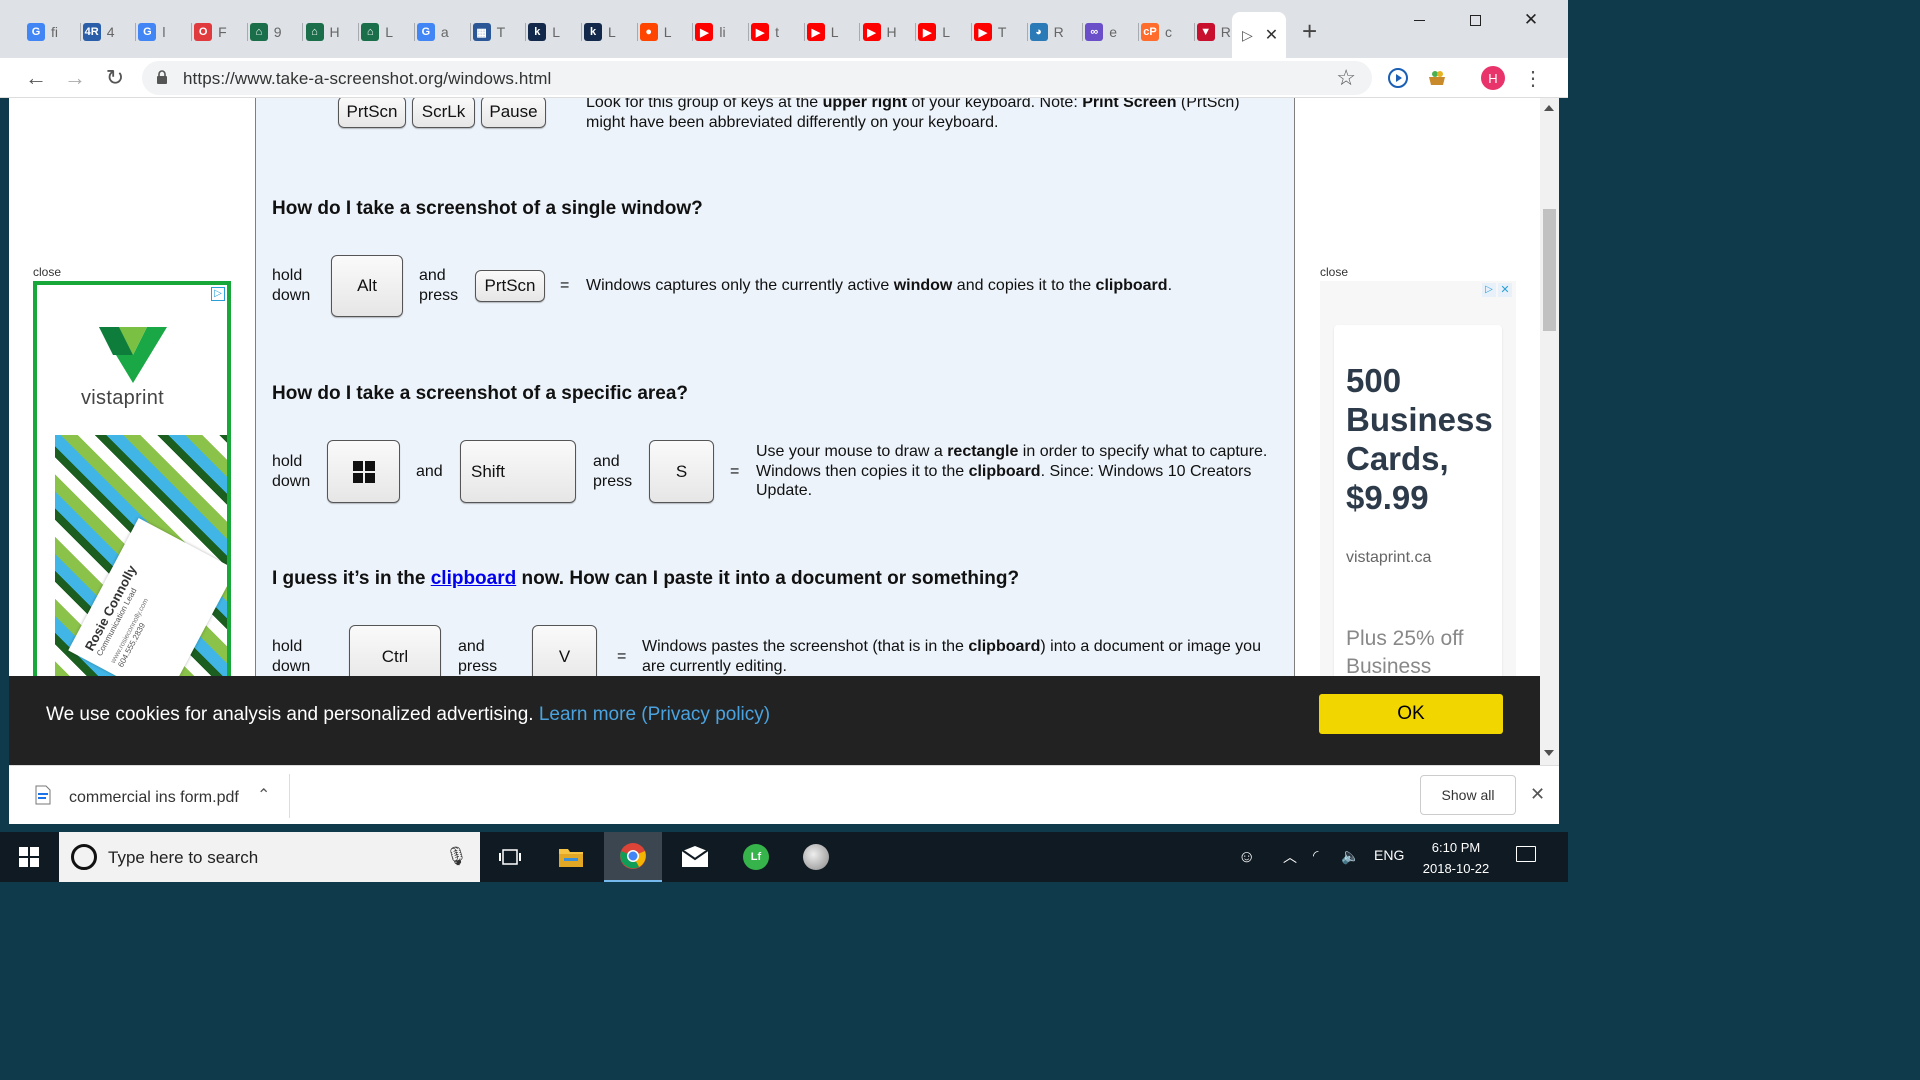 Image resolution: width=1920 pixels, height=1080 pixels. I want to click on volume-icon: 🔈, so click(1350, 856).